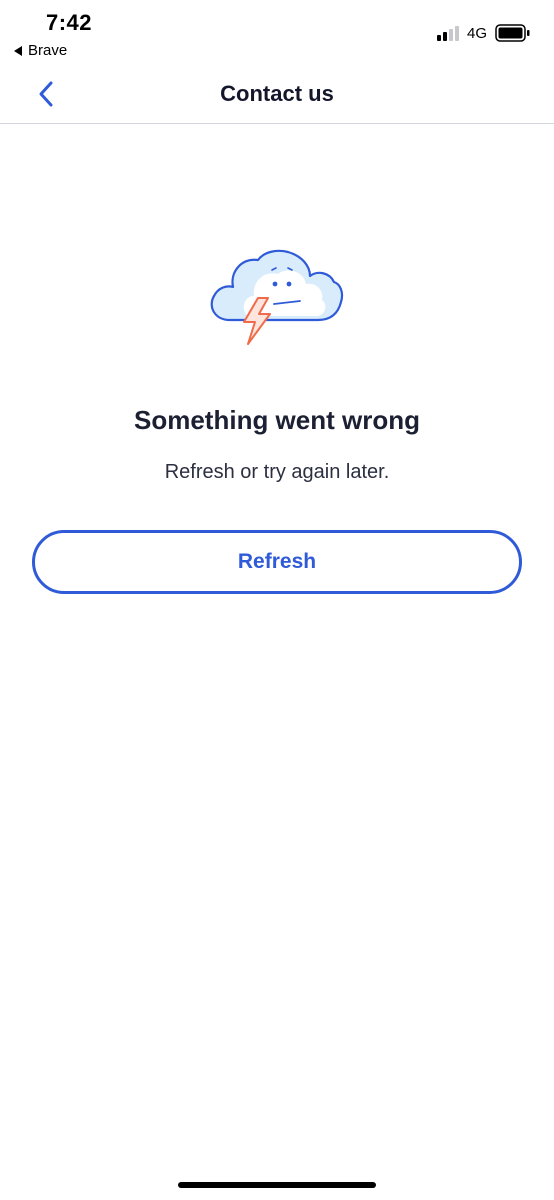  I want to click on network-type: 4G, so click(477, 33).